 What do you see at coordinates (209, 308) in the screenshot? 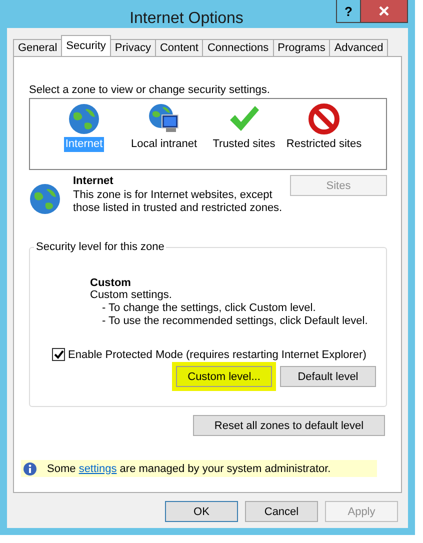
I see `level-description: - To change the settings, click Custom level.` at bounding box center [209, 308].